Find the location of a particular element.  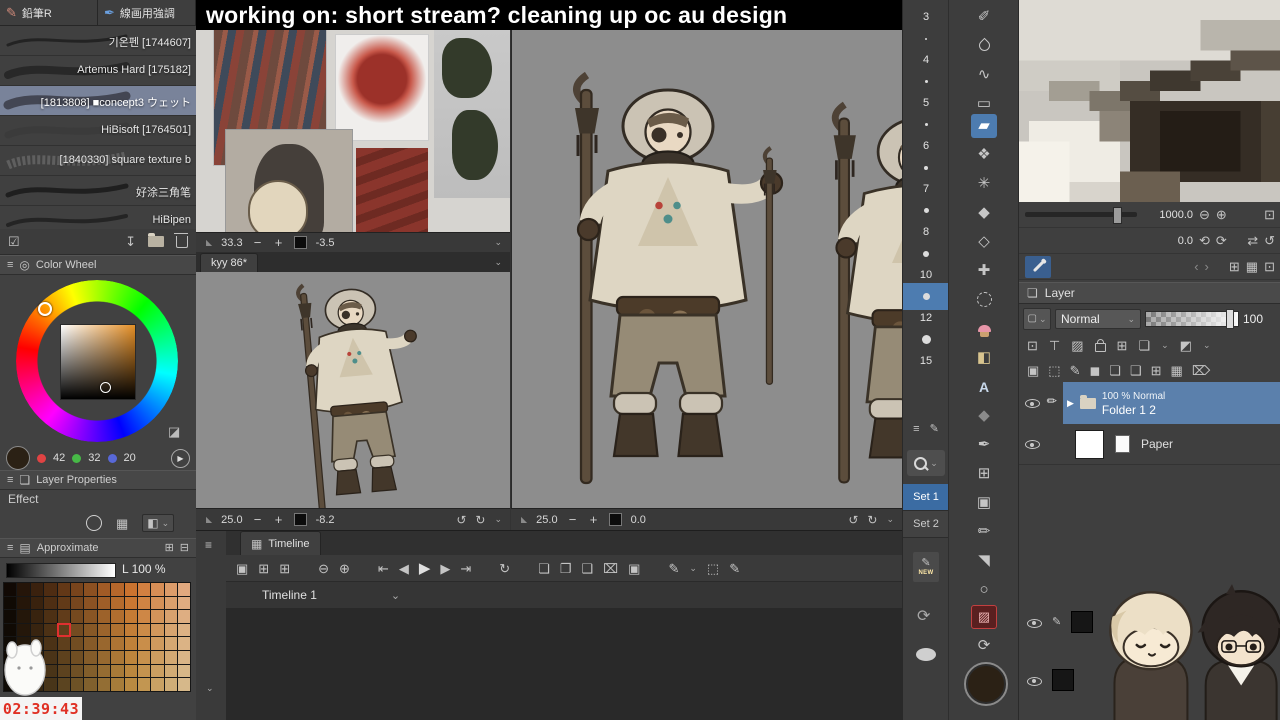

lock-layer-icon is located at coordinates (1100, 345).